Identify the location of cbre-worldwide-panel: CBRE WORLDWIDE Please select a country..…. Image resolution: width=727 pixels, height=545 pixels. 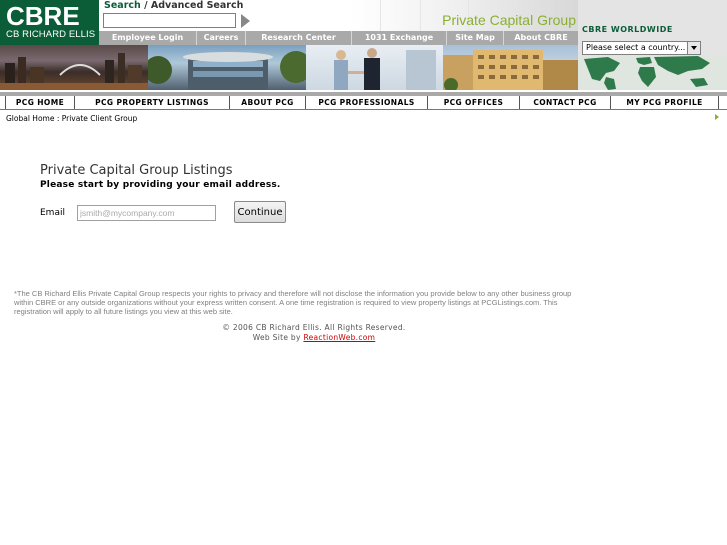
(652, 45).